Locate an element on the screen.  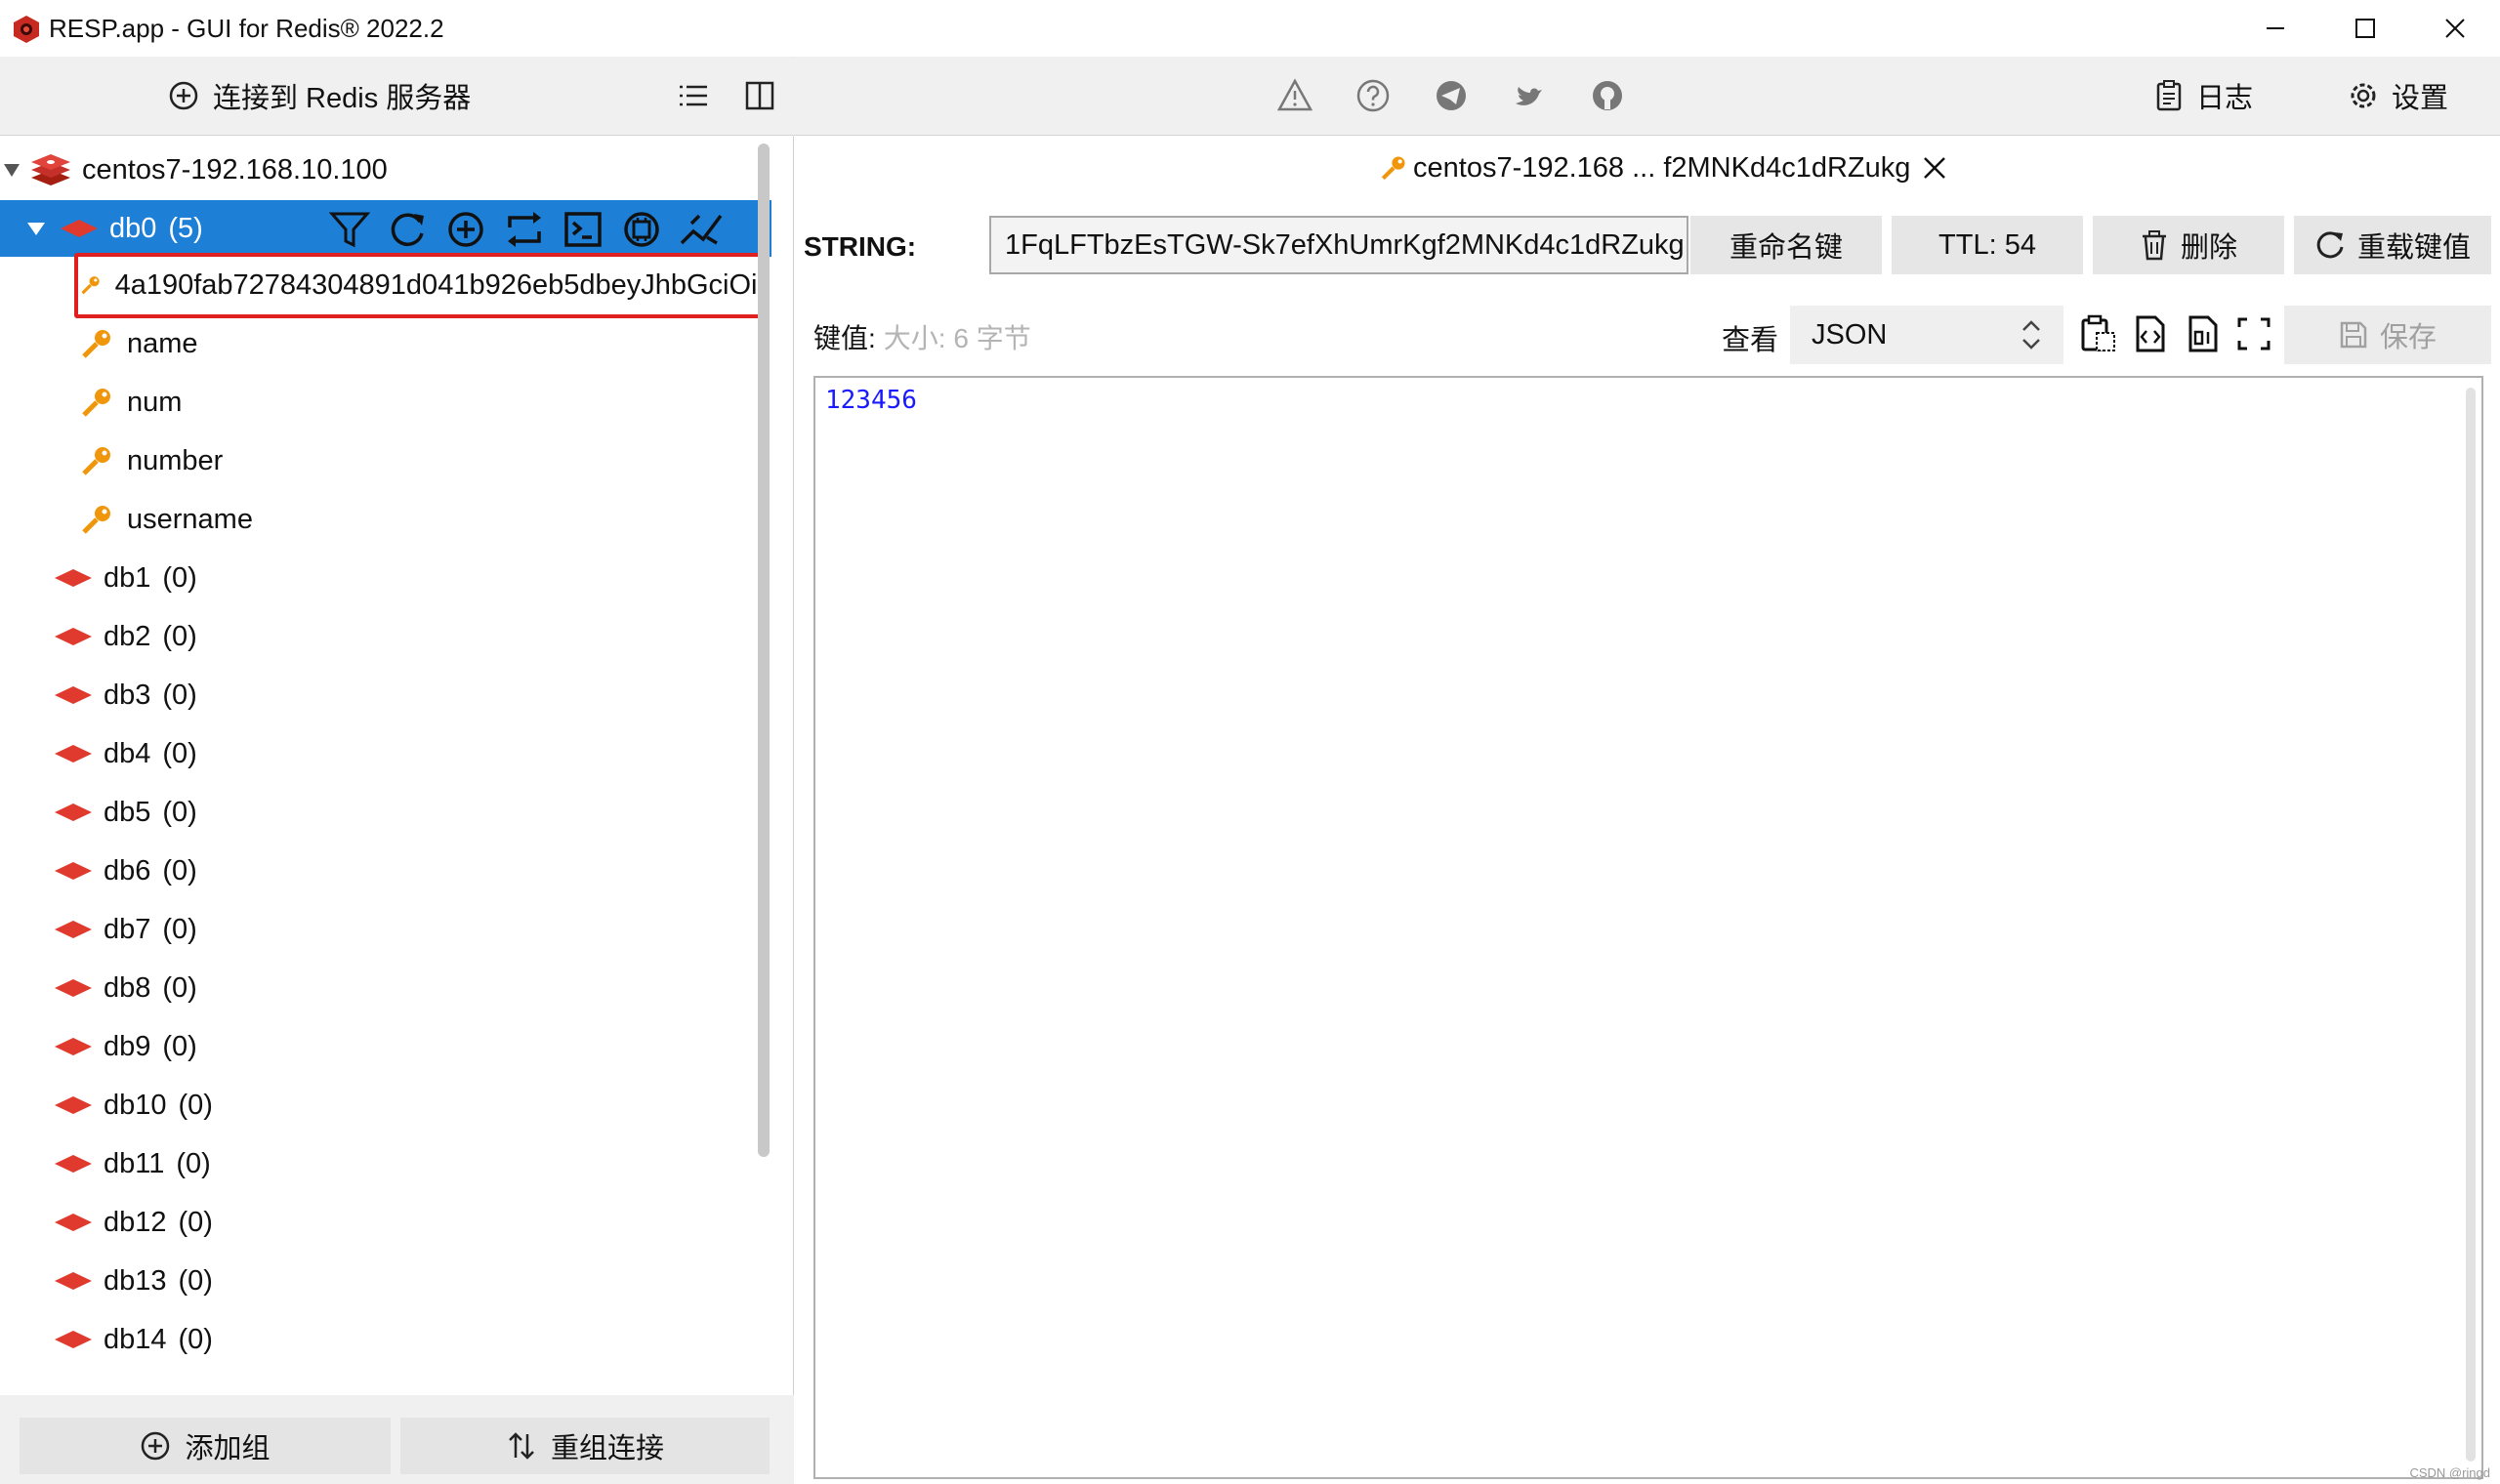
close-window-button is located at coordinates (2455, 29).